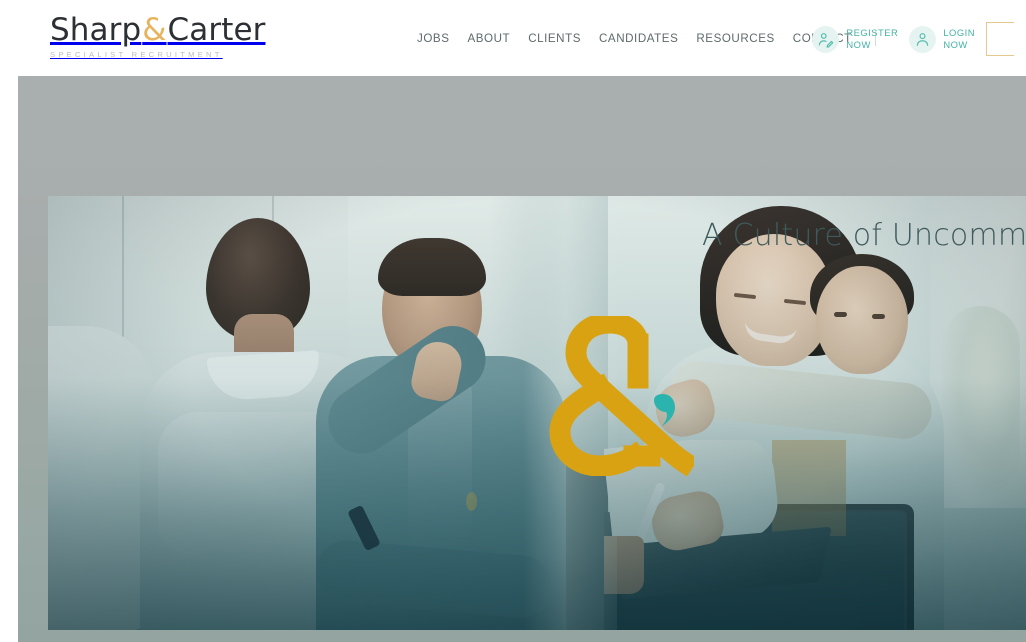 This screenshot has width=1026, height=642. What do you see at coordinates (858, 44) in the screenshot?
I see `register-line-2: NOW` at bounding box center [858, 44].